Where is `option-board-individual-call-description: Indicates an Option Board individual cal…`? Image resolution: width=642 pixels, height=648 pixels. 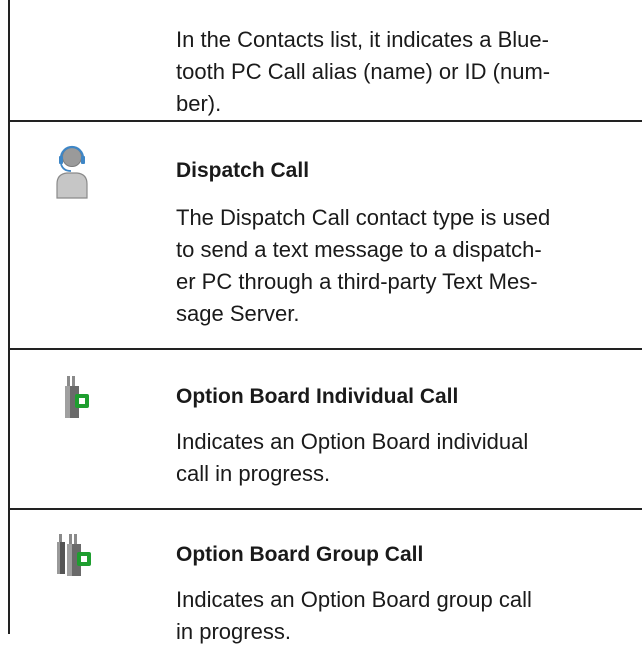
option-board-individual-call-description: Indicates an Option Board individual cal… is located at coordinates (352, 457).